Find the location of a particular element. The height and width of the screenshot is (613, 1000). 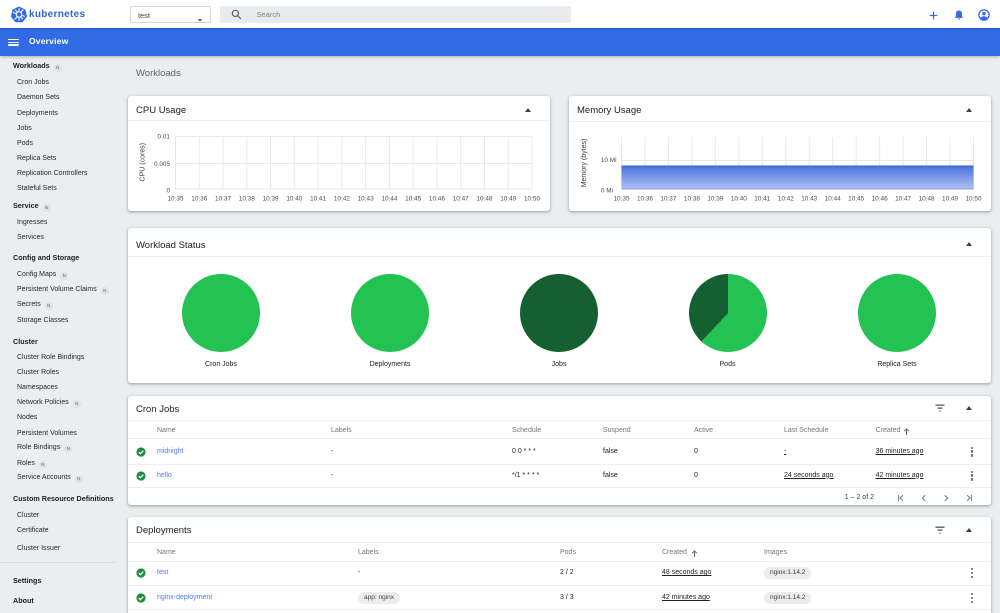

svg-text: 0.005 is located at coordinates (162, 164).